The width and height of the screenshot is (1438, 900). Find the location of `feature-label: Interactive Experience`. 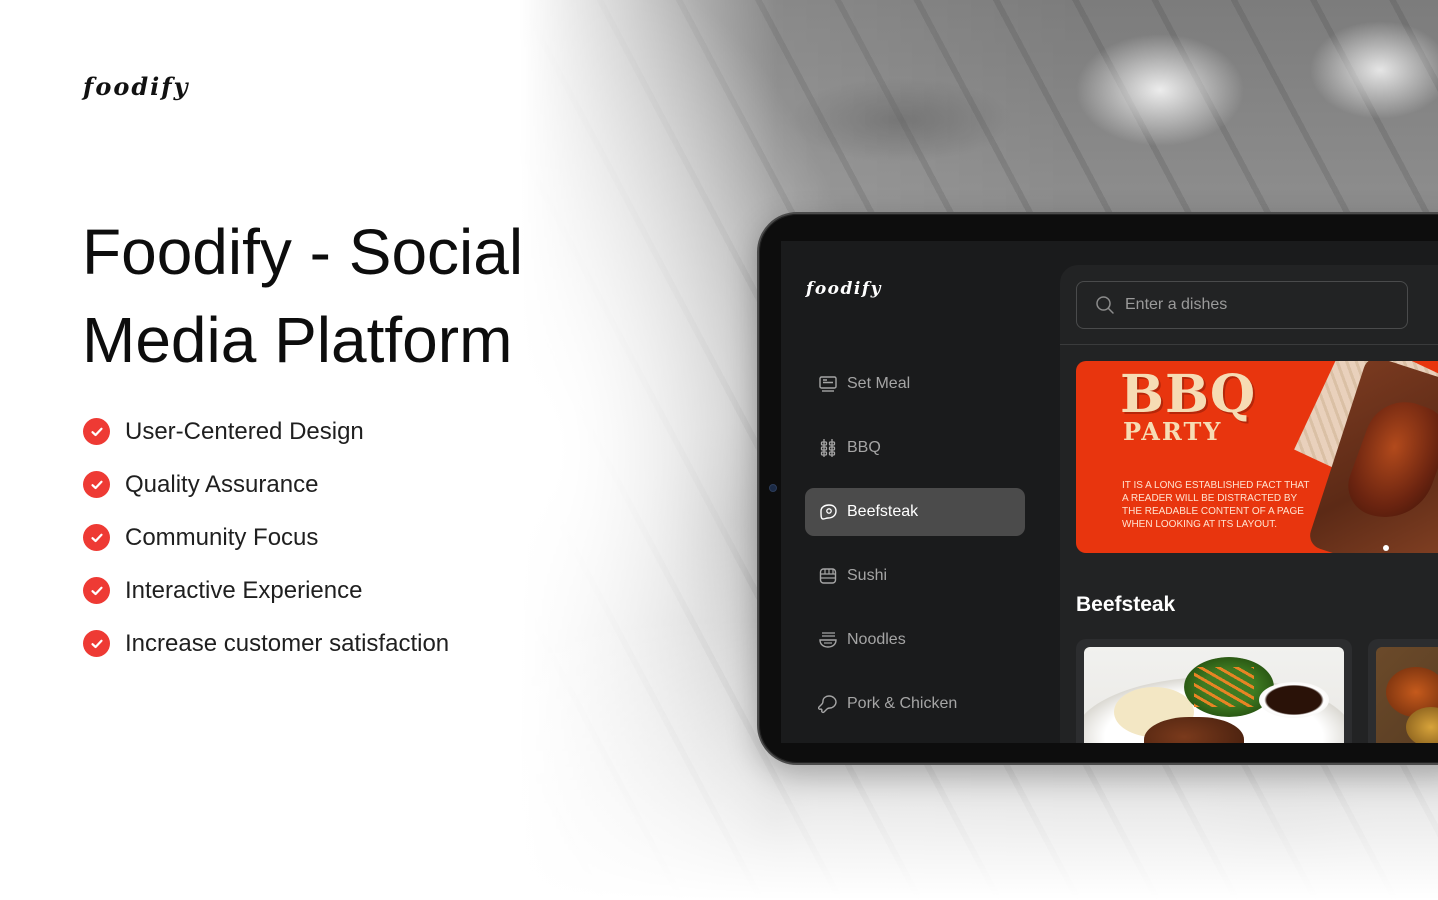

feature-label: Interactive Experience is located at coordinates (244, 590).